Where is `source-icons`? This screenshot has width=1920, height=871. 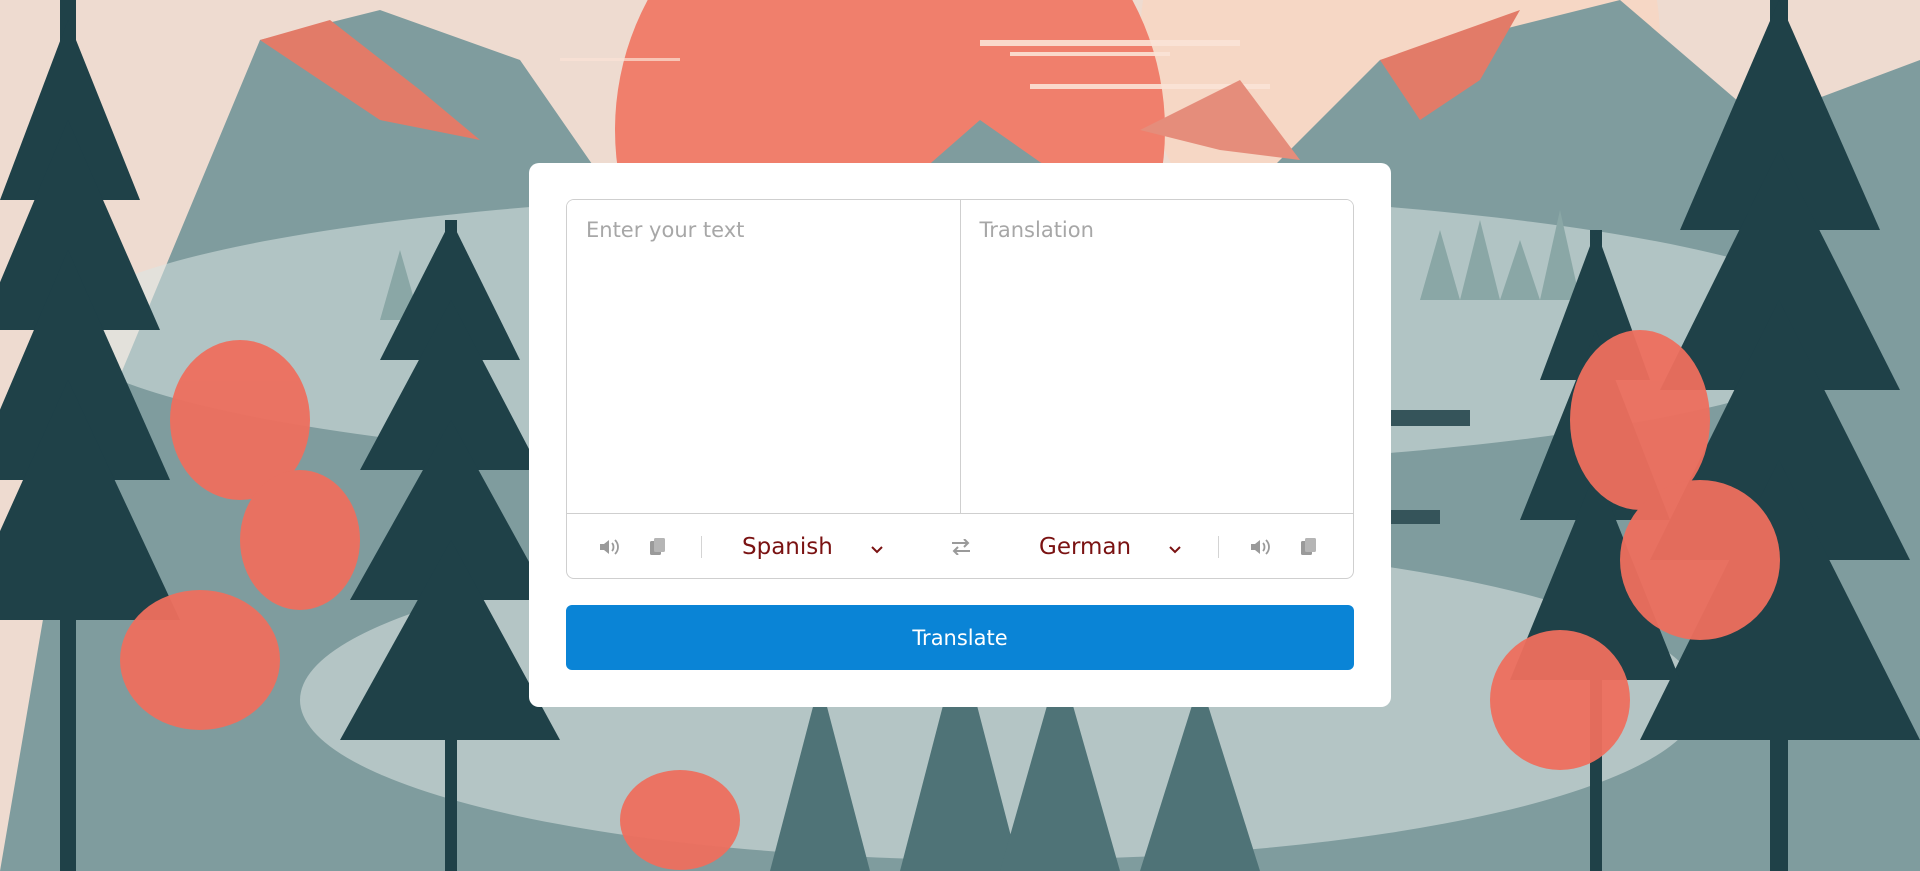 source-icons is located at coordinates (634, 546).